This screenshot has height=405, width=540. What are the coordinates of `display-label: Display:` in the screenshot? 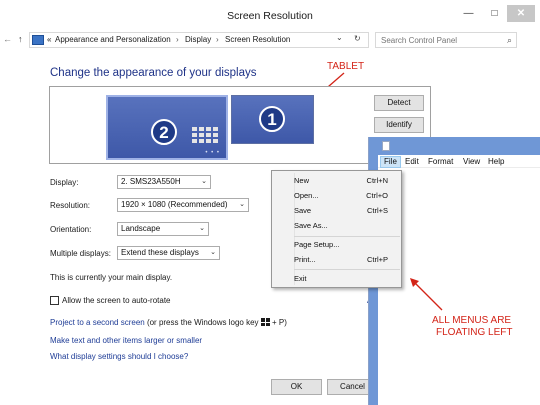 It's located at (64, 182).